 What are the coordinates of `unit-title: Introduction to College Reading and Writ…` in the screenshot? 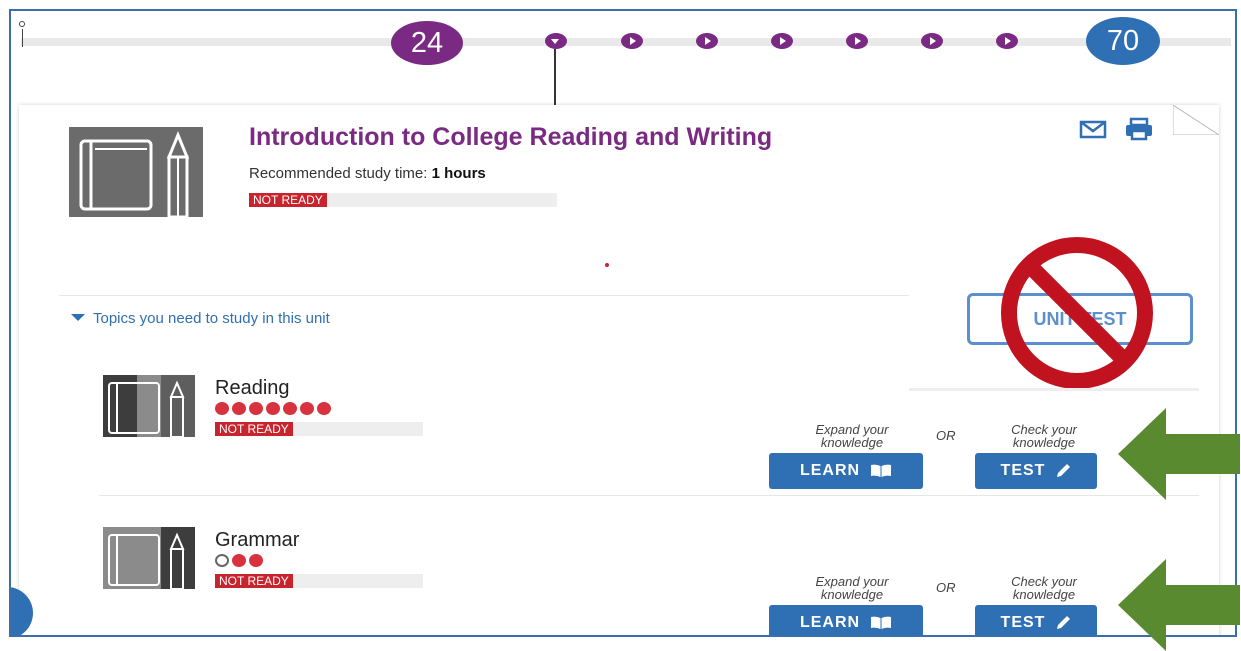 It's located at (511, 137).